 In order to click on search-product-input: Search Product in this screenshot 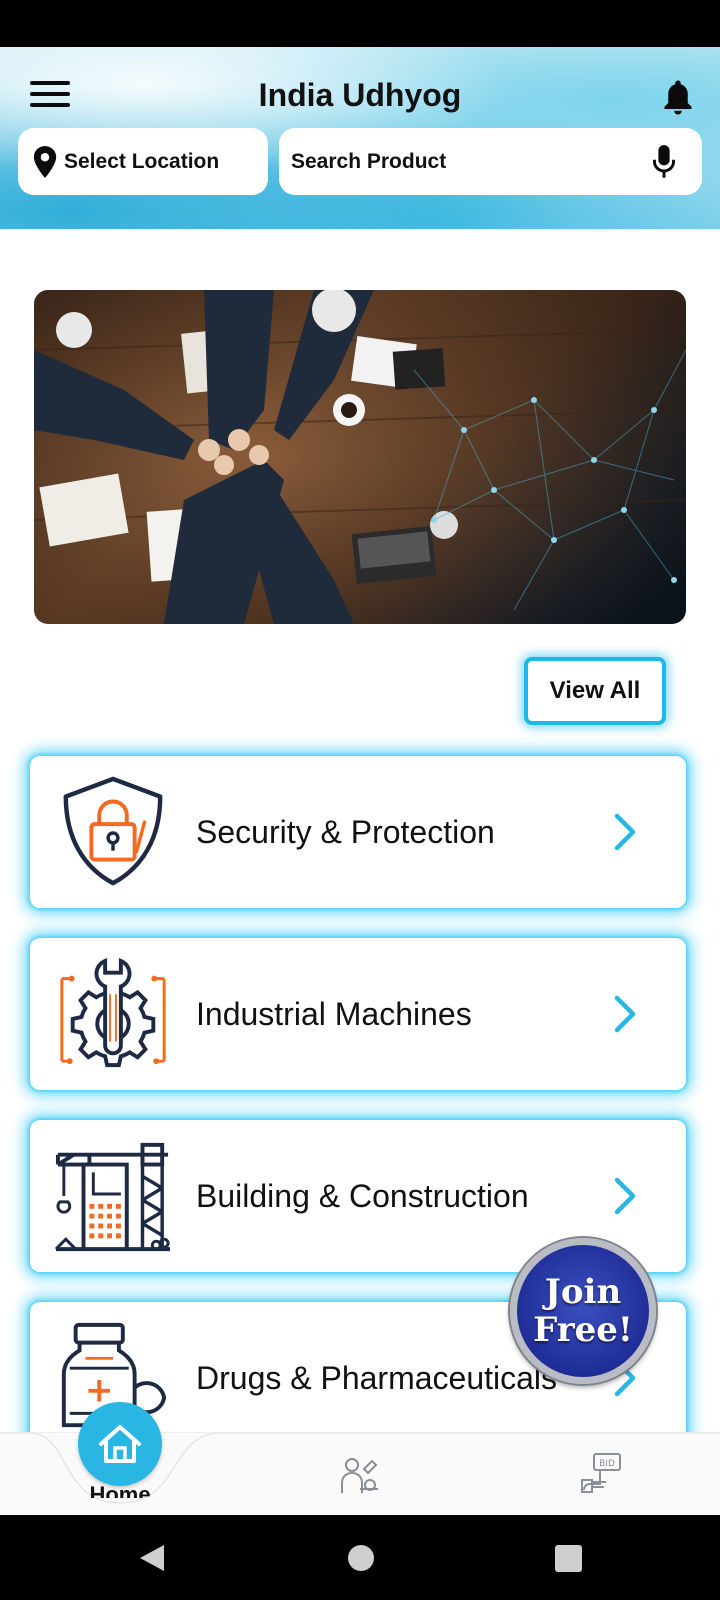, I will do `click(490, 161)`.